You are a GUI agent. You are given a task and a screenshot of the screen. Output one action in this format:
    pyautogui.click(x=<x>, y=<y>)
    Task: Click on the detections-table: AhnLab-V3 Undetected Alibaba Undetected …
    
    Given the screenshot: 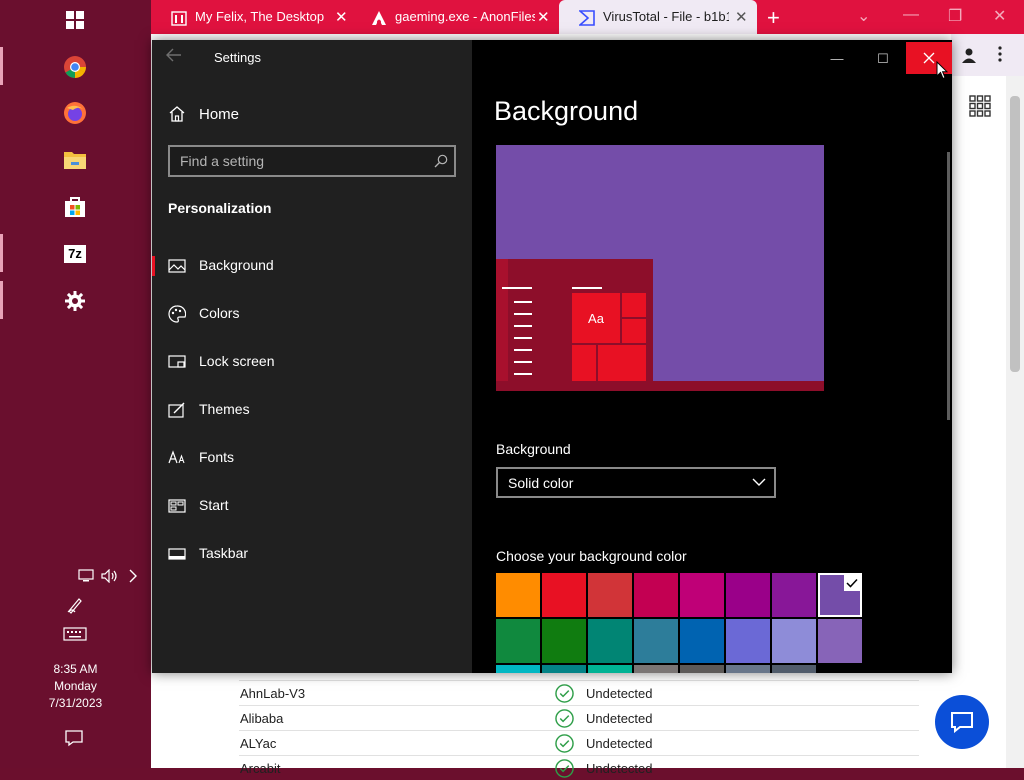 What is the action you would take?
    pyautogui.click(x=579, y=730)
    